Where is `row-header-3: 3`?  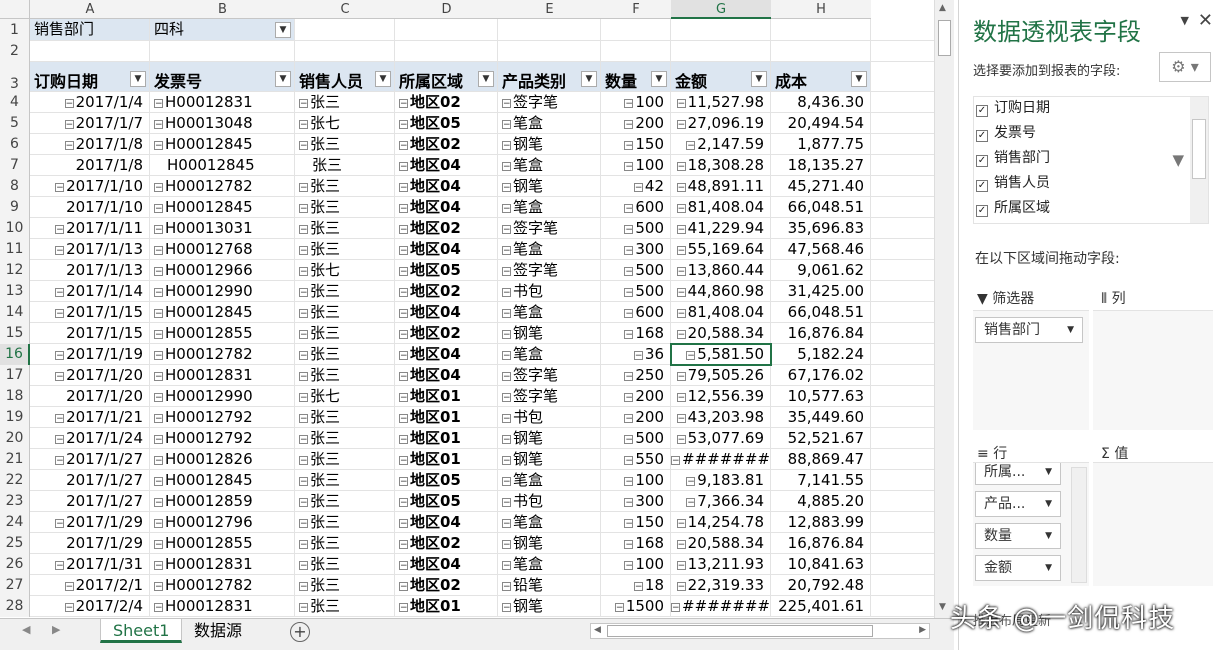 row-header-3: 3 is located at coordinates (15, 77).